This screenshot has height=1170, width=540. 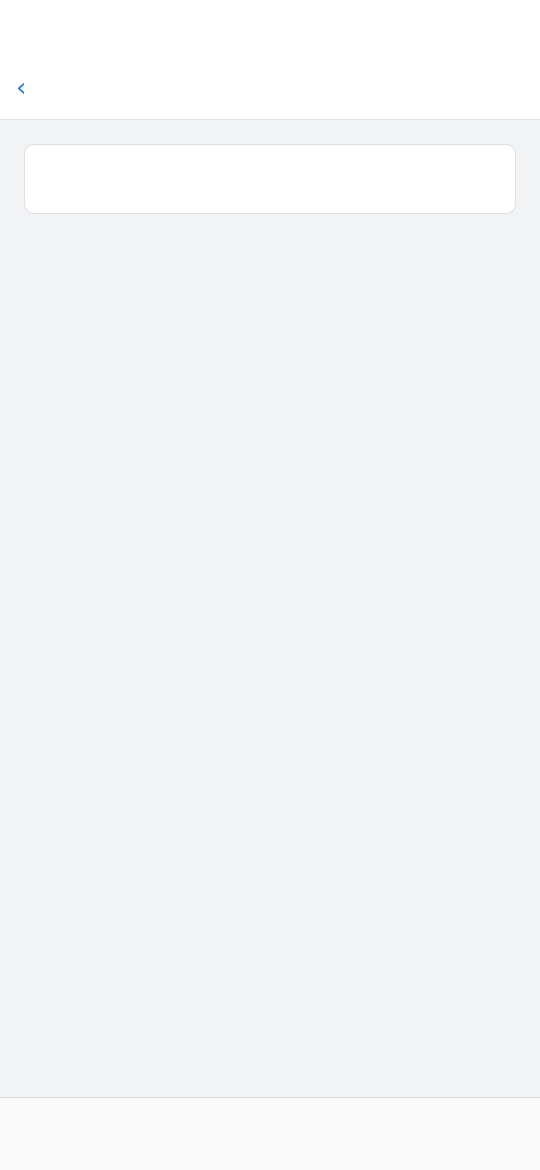 I want to click on back-arrow-icon: ‹, so click(x=34, y=88).